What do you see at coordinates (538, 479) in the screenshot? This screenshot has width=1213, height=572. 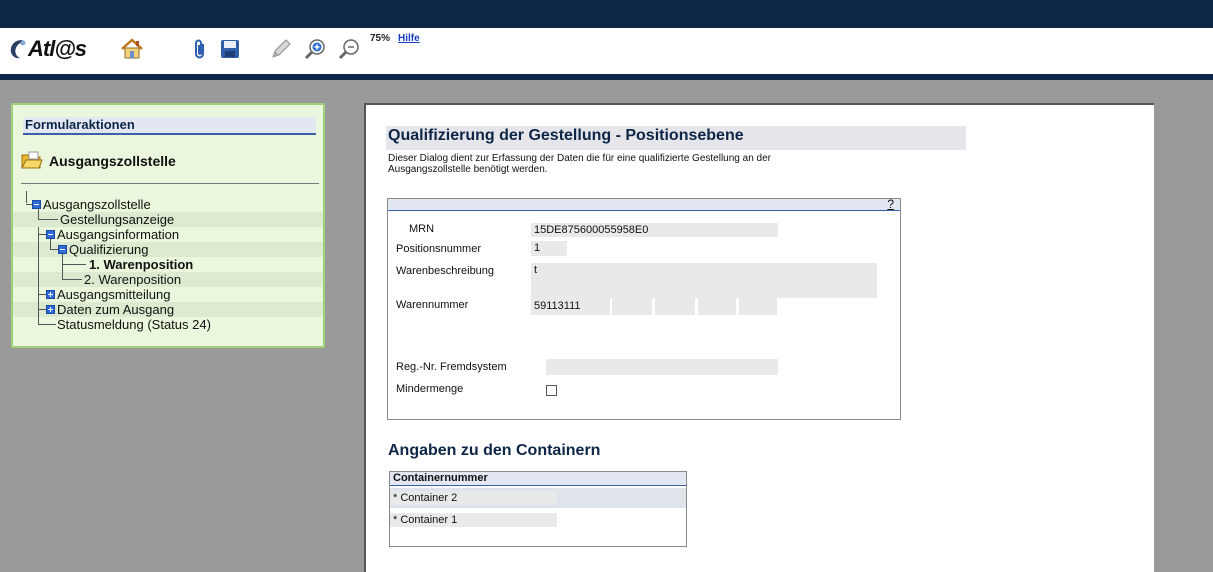 I see `column-header-containernummer: Containernummer` at bounding box center [538, 479].